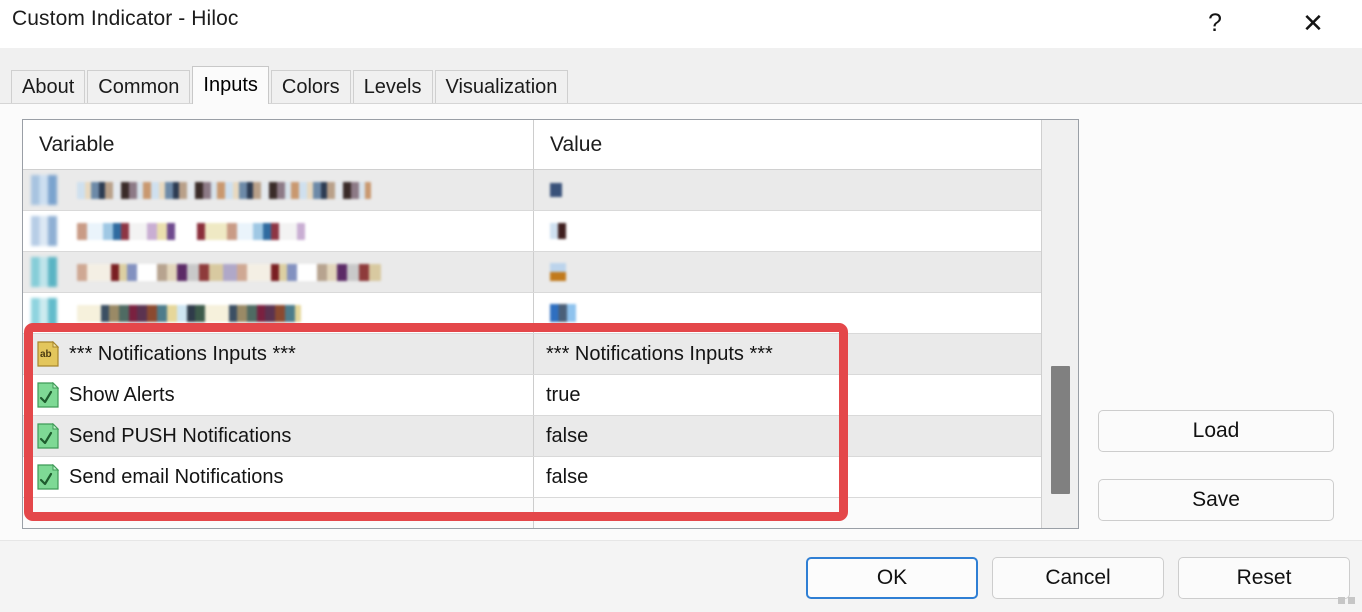 This screenshot has height=612, width=1362. I want to click on table-row: Send email Notifications false, so click(532, 477).